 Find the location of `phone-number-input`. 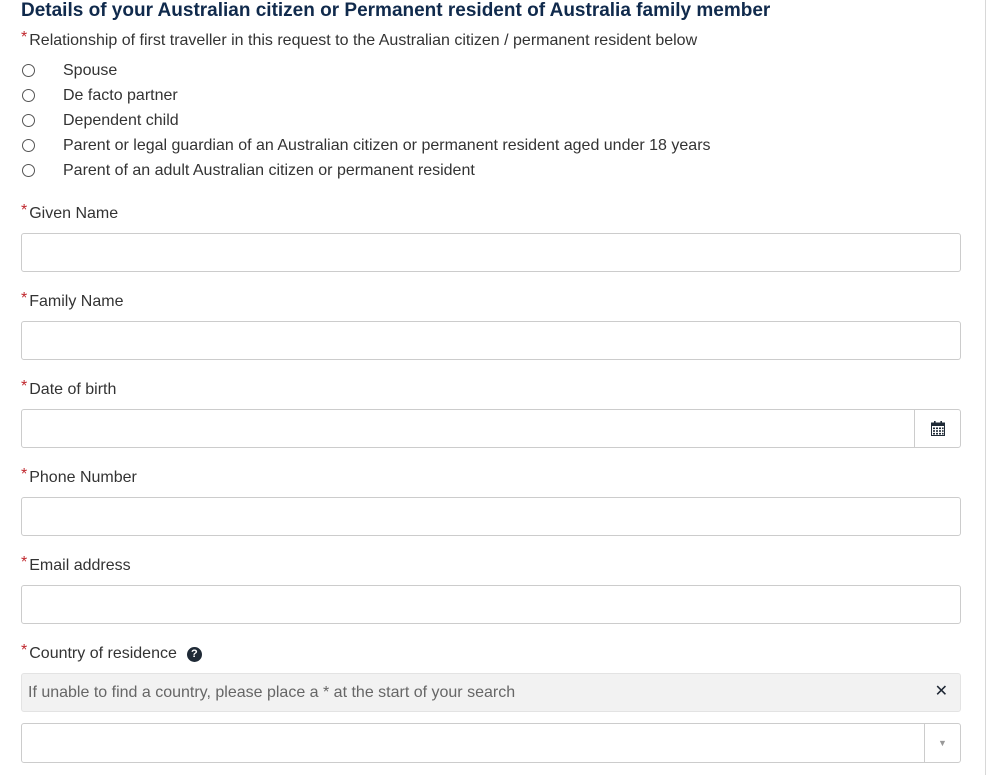

phone-number-input is located at coordinates (491, 516).